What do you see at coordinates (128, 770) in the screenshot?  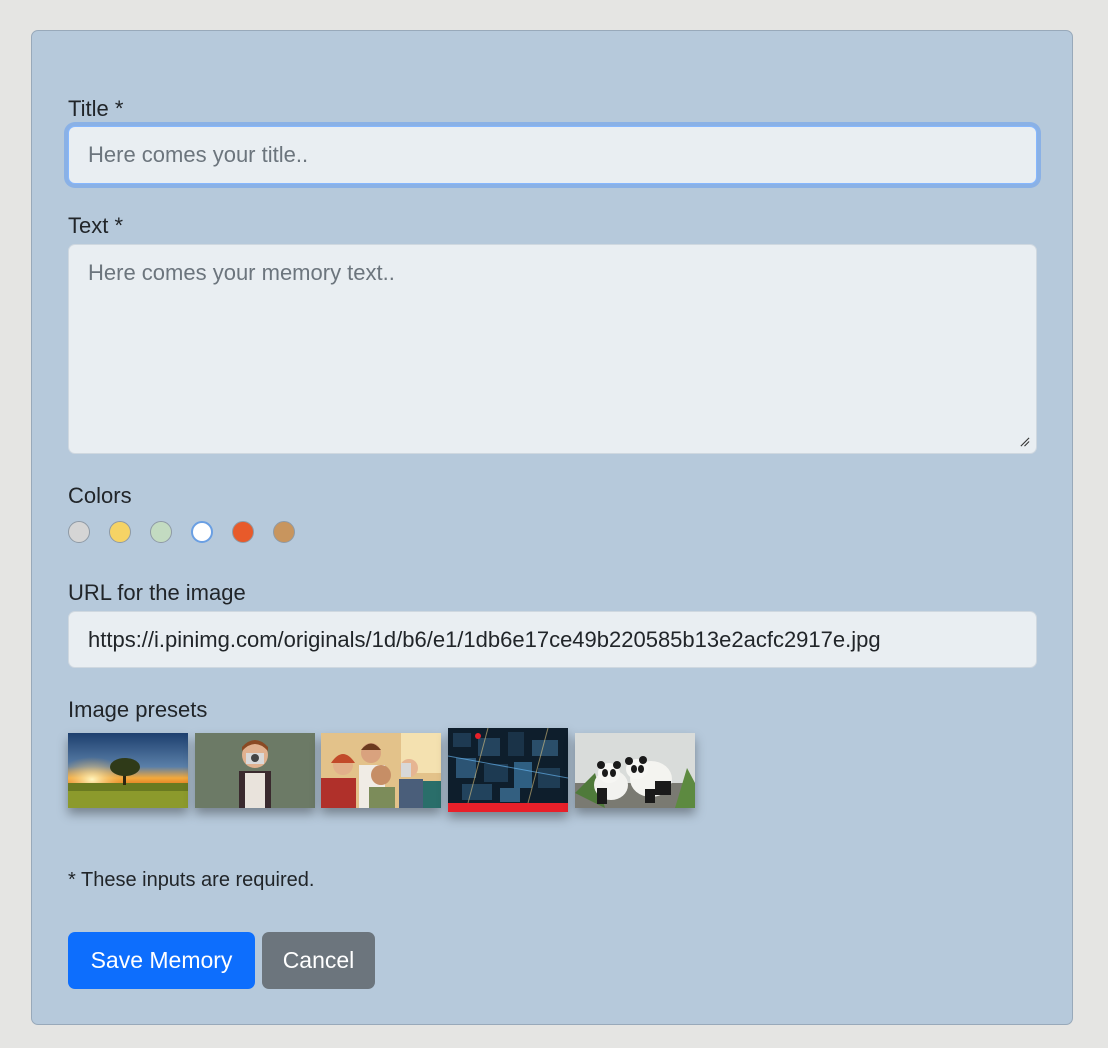 I see `preset-tree-sunset` at bounding box center [128, 770].